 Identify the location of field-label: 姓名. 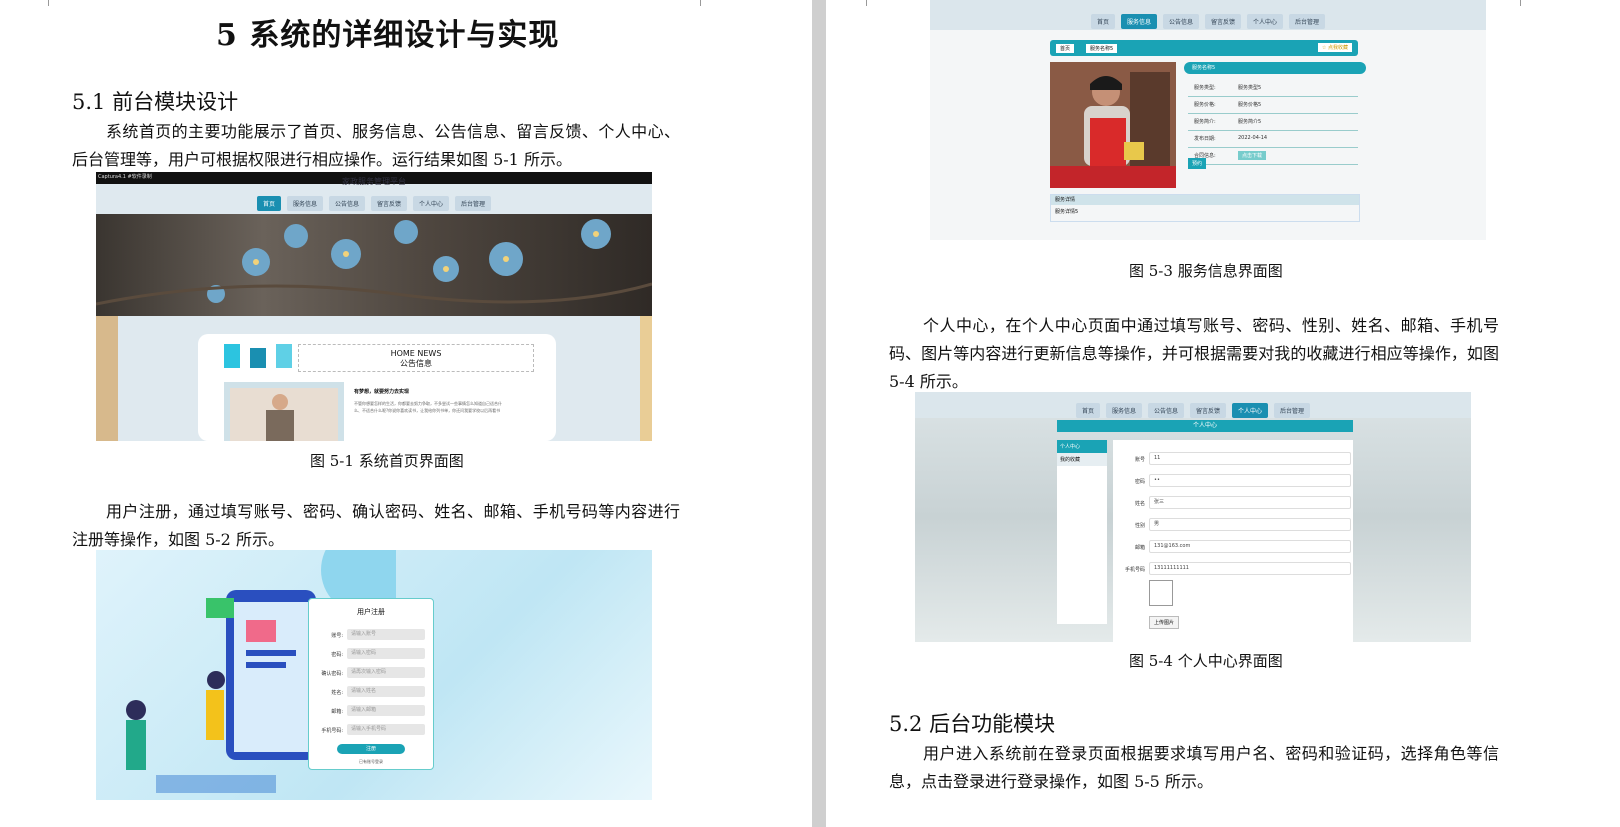
(1139, 504).